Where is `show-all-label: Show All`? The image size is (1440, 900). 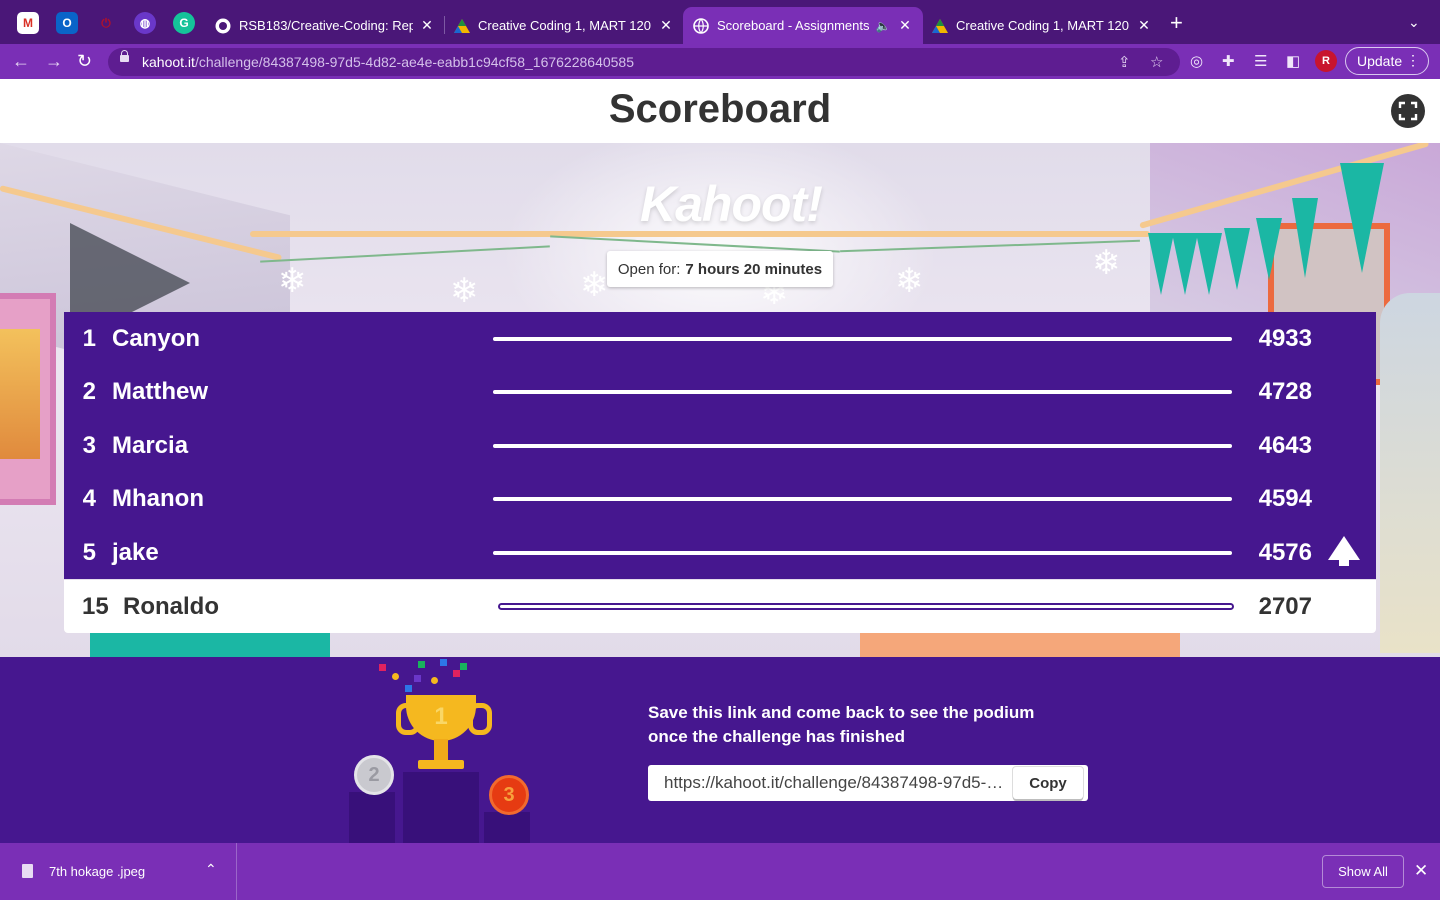
show-all-label: Show All is located at coordinates (1363, 871).